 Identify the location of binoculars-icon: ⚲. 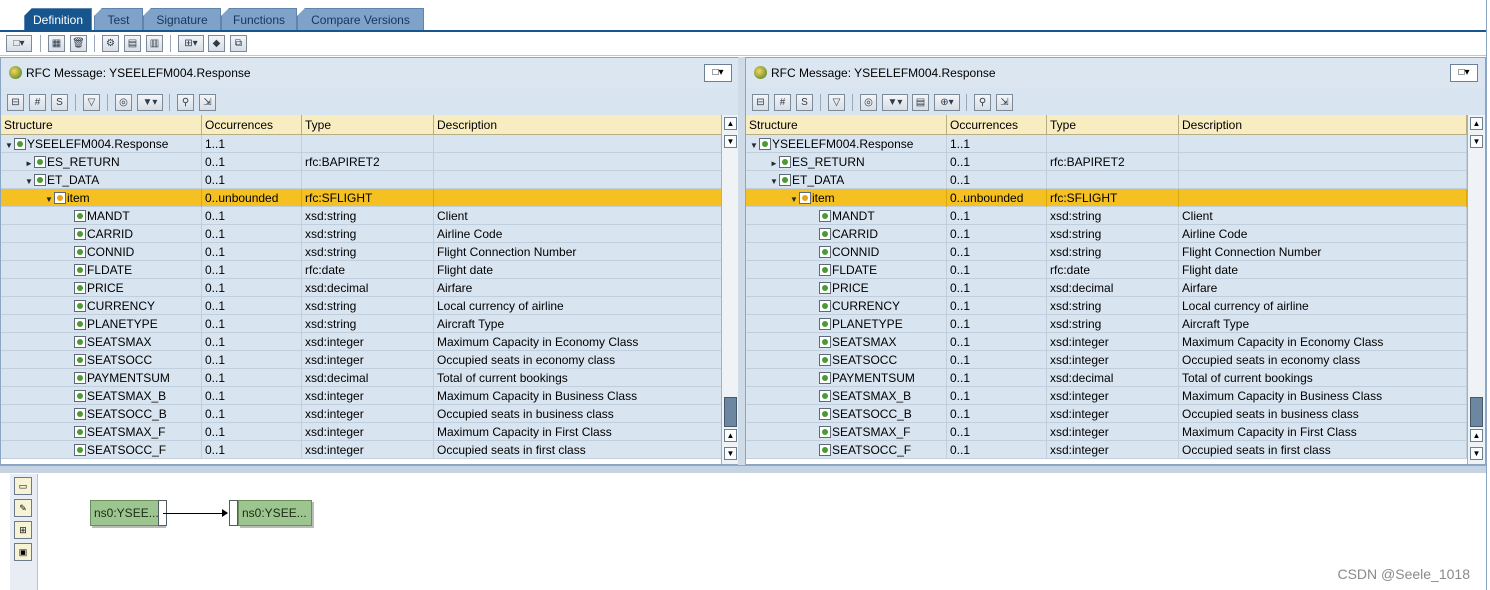
(185, 102).